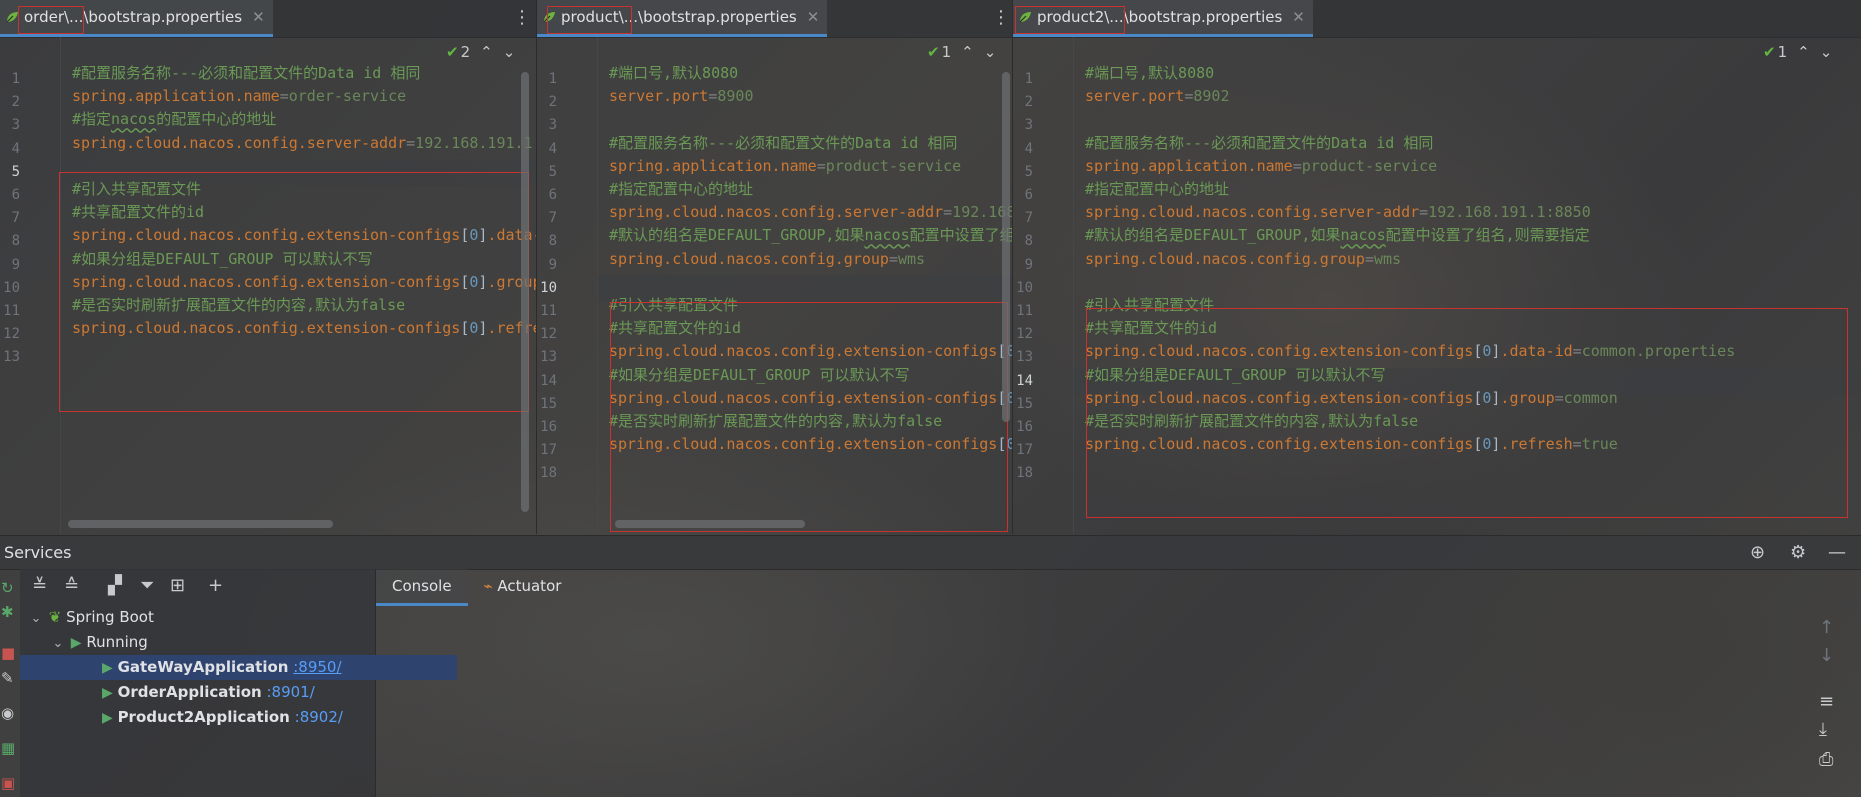 The image size is (1861, 797). I want to click on stop-icon: ■, so click(8, 653).